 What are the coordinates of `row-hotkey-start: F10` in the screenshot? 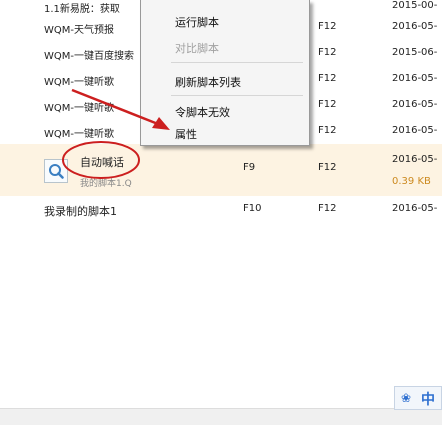 It's located at (252, 208).